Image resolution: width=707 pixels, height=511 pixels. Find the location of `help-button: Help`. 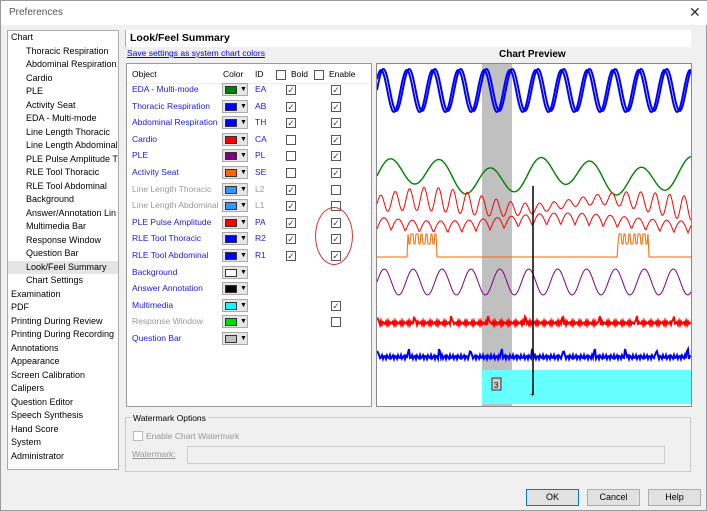

help-button: Help is located at coordinates (674, 497).